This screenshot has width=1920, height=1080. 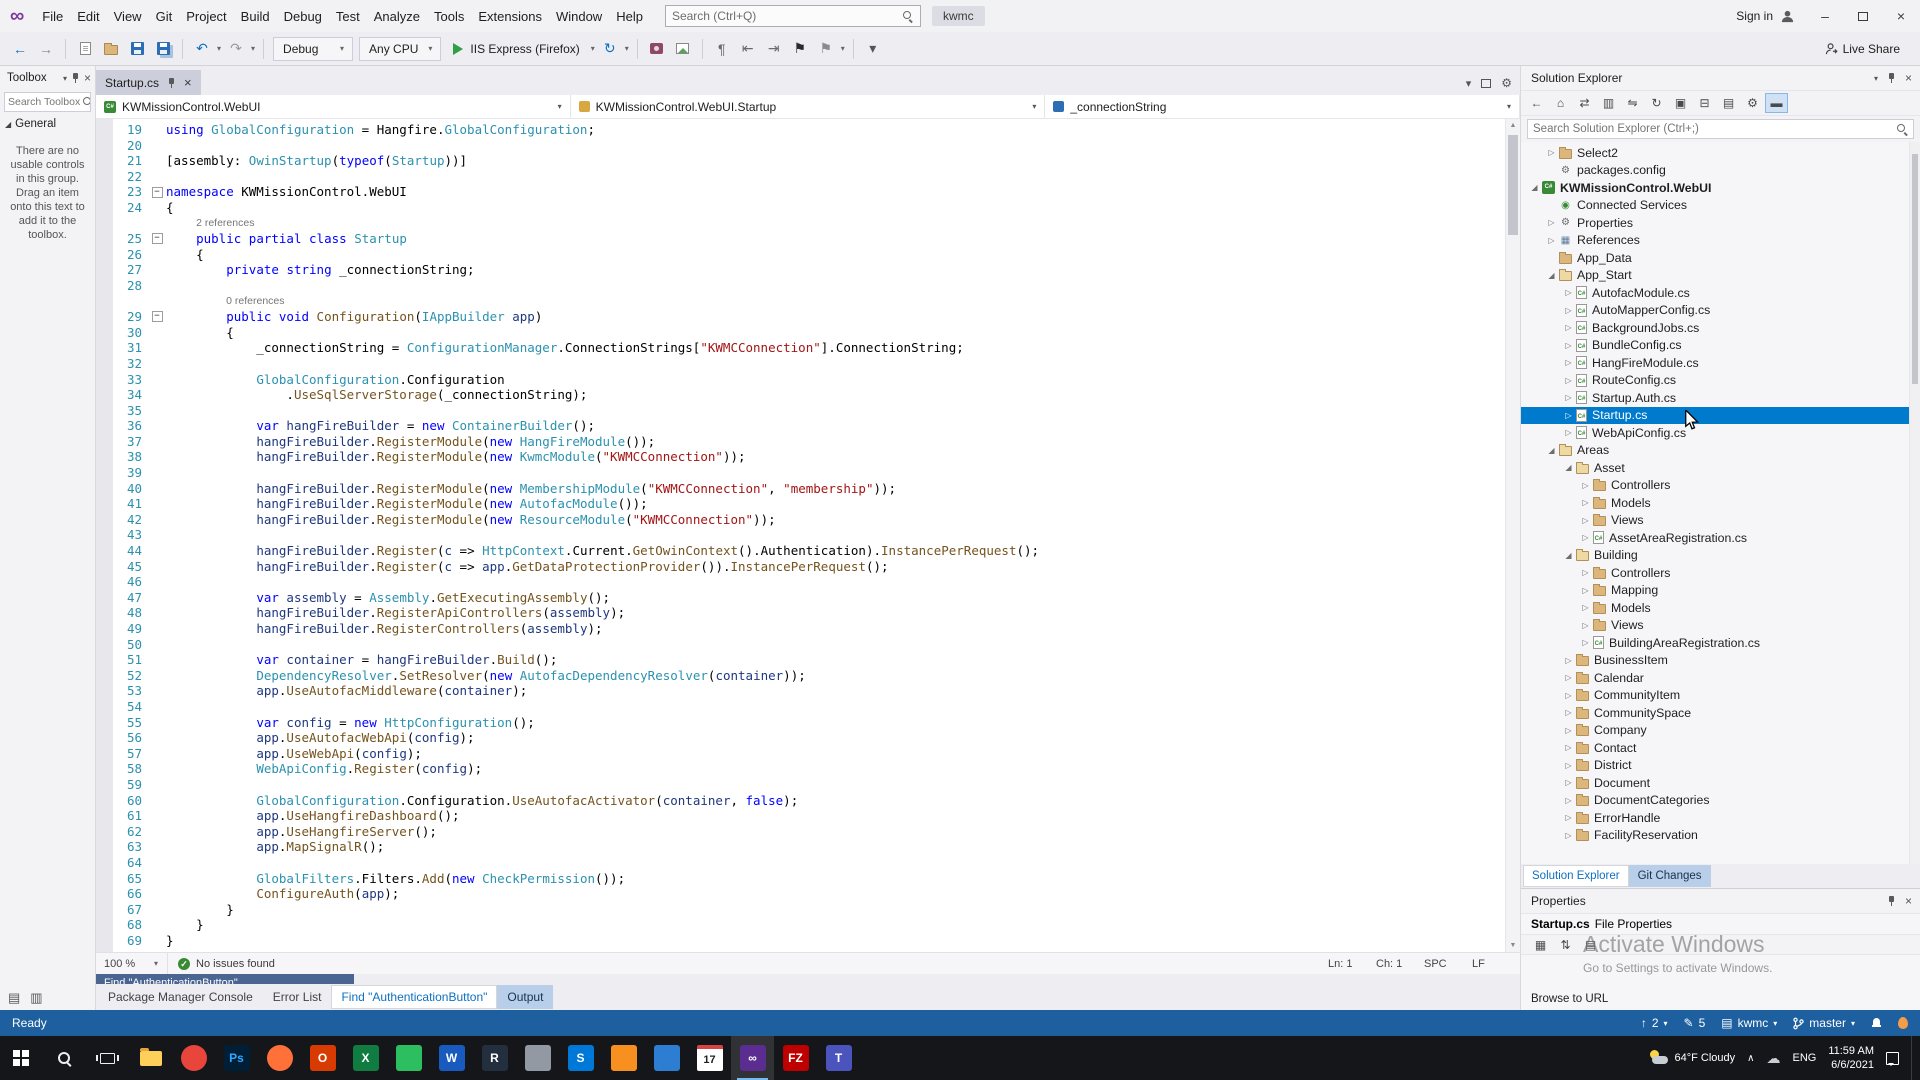 What do you see at coordinates (800, 239) in the screenshot?
I see `code-line: 25− public partial class Startup` at bounding box center [800, 239].